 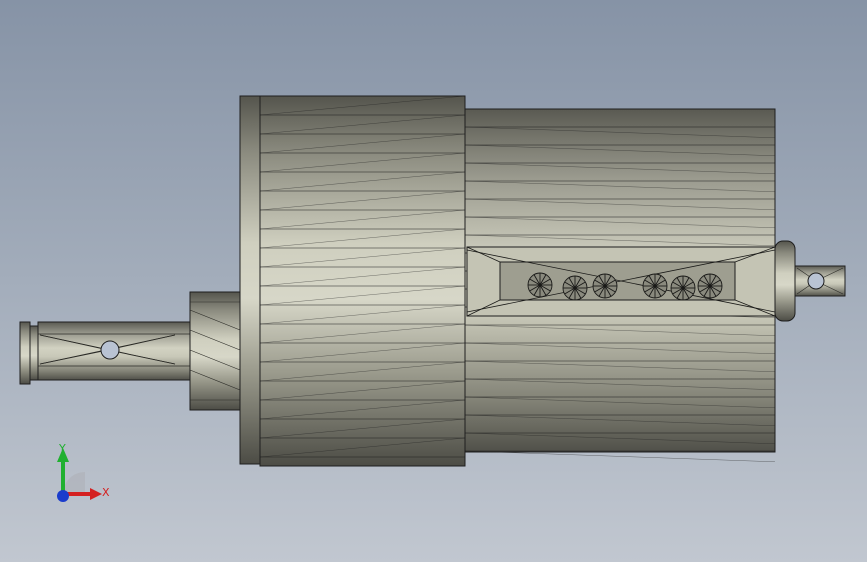 What do you see at coordinates (63, 496) in the screenshot?
I see `z-axis-dot` at bounding box center [63, 496].